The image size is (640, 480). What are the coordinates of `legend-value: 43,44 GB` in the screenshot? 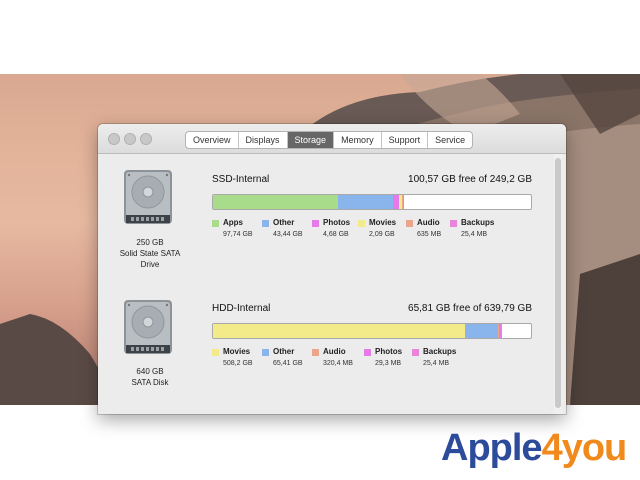 It's located at (288, 234).